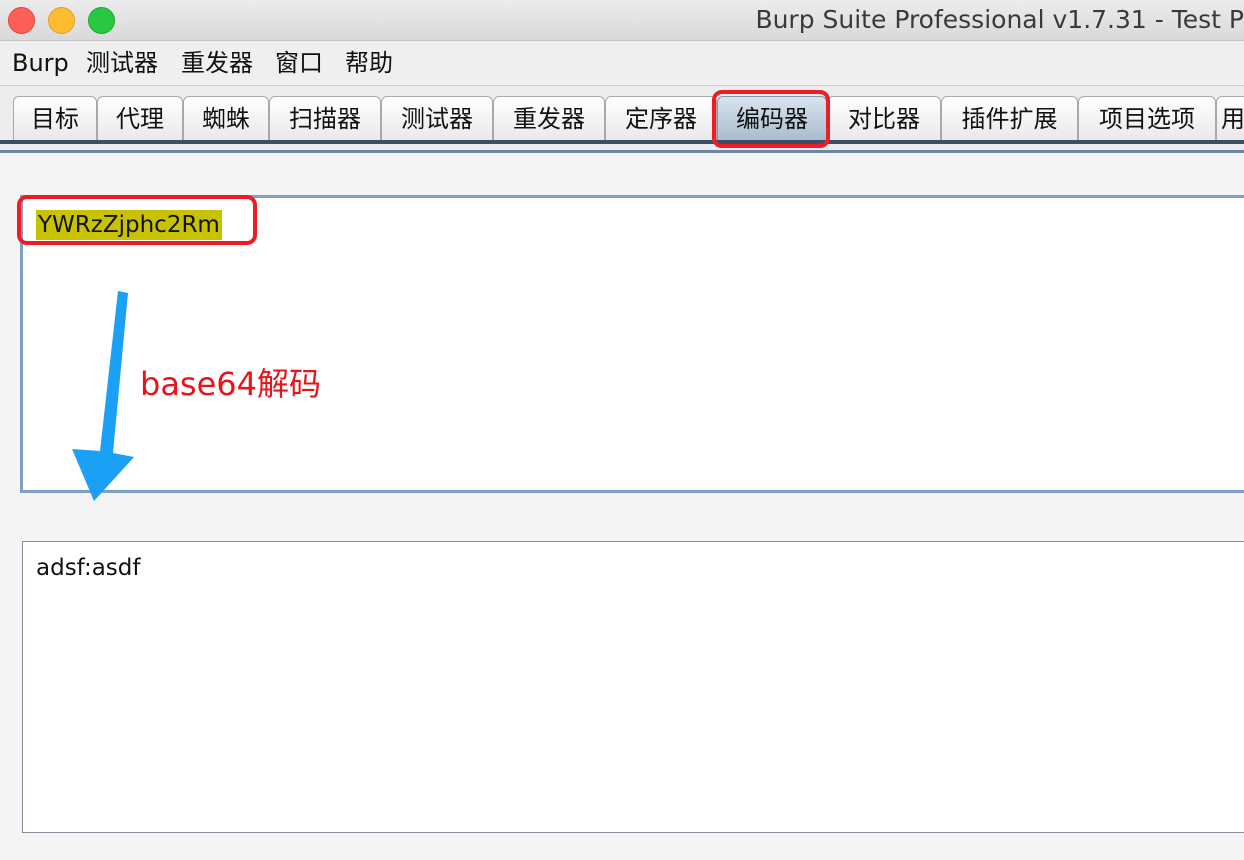  Describe the element at coordinates (61, 20) in the screenshot. I see `minimize-icon` at that location.